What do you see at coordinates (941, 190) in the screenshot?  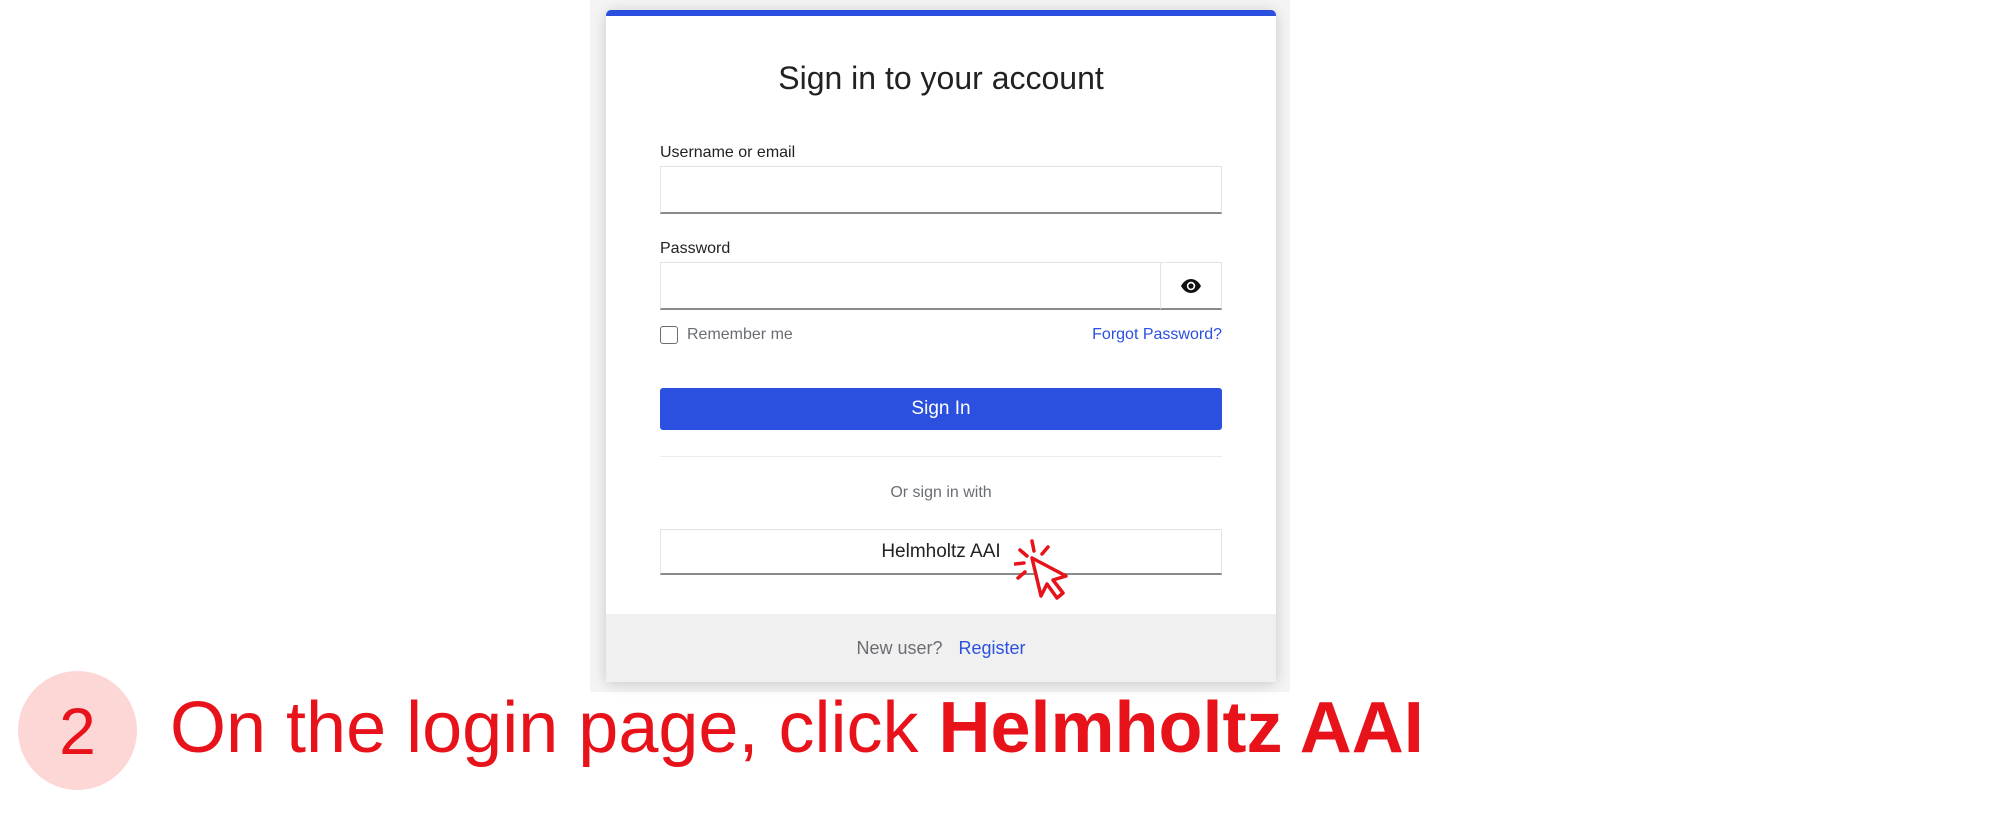 I see `username-input` at bounding box center [941, 190].